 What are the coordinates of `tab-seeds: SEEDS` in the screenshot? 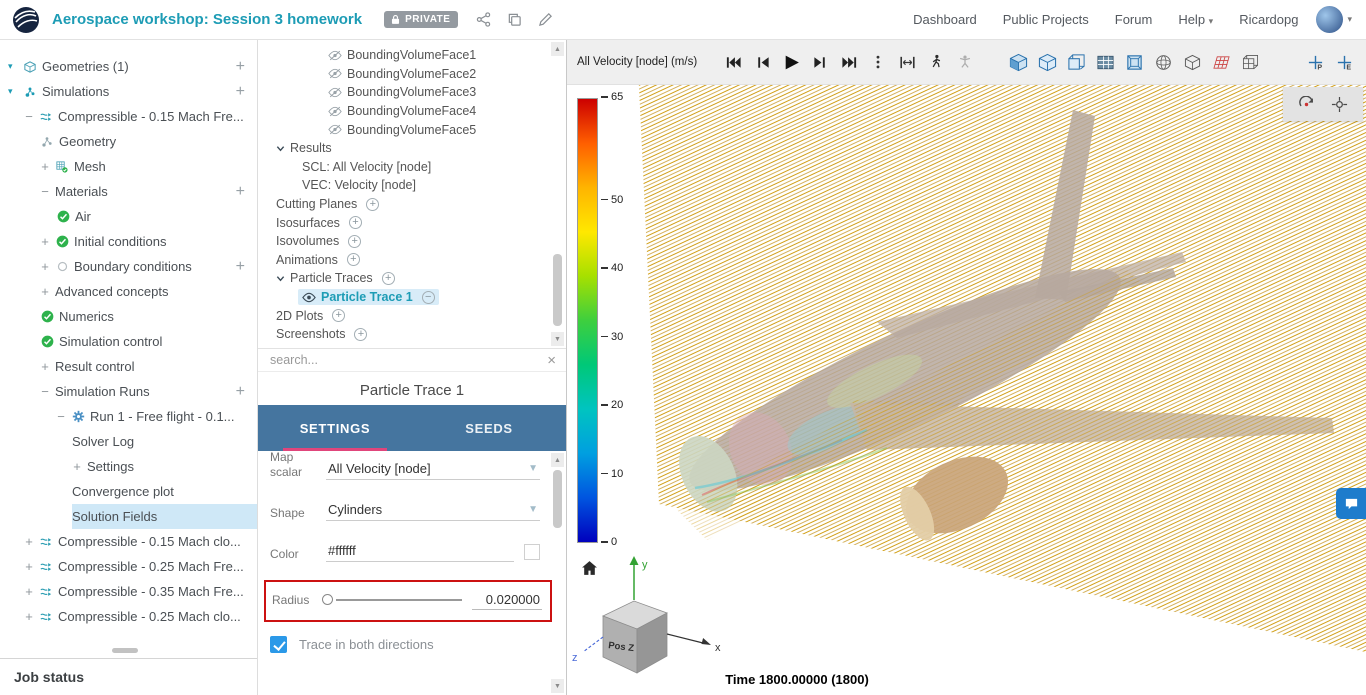 It's located at (489, 428).